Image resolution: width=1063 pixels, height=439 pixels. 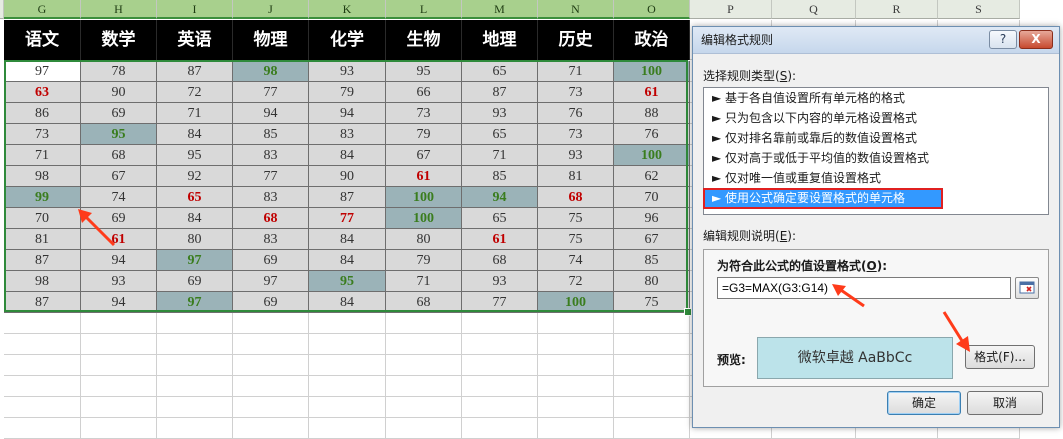 What do you see at coordinates (876, 178) in the screenshot?
I see `rule-type-item: ► 仅对唯一值或重复值设置格式` at bounding box center [876, 178].